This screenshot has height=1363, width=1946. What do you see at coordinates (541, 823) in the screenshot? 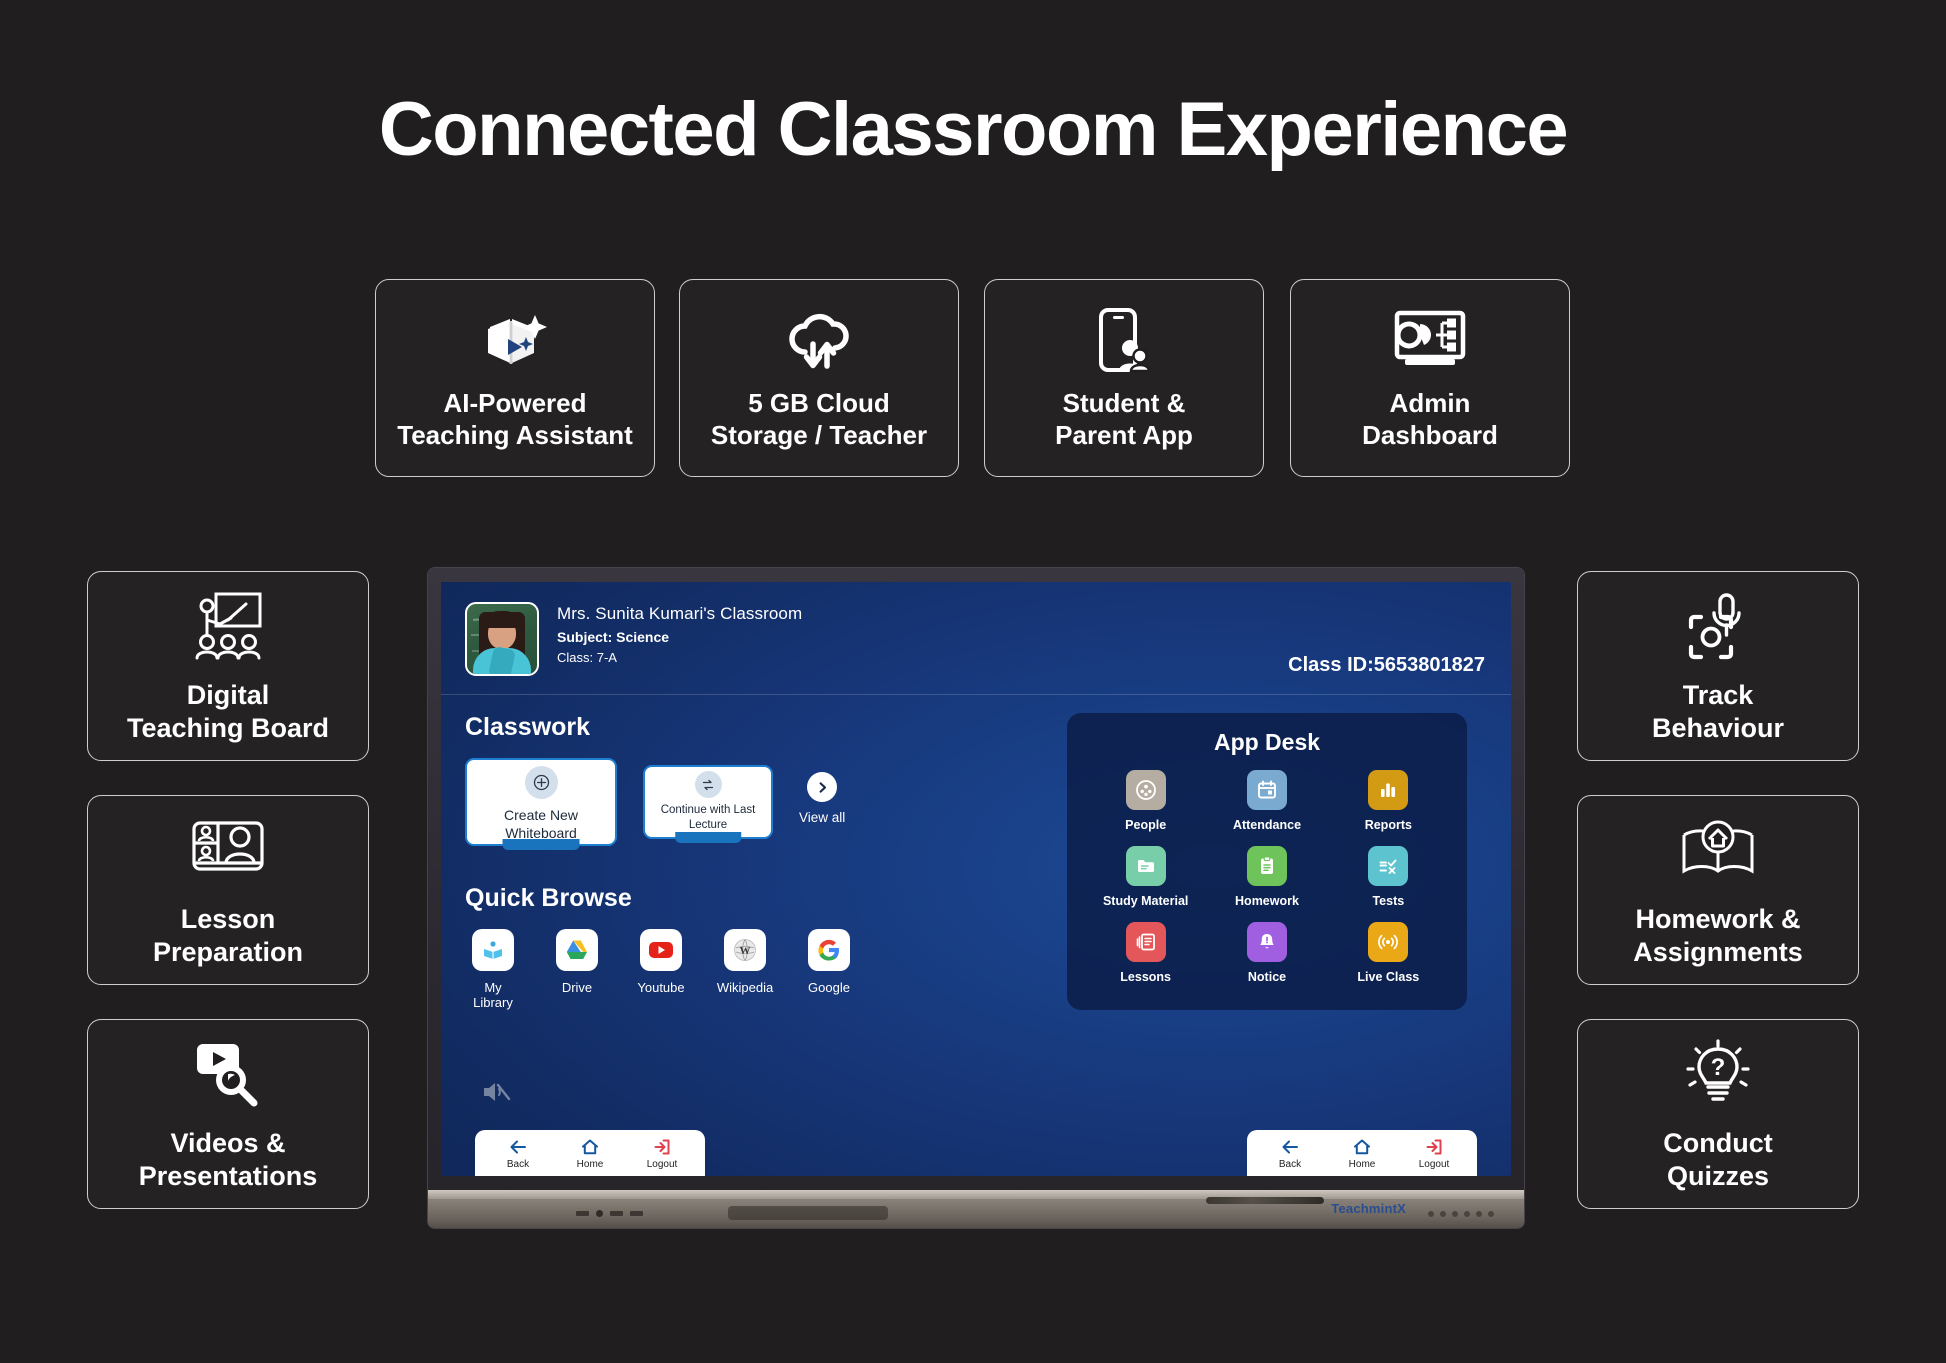
I see `create-new-whiteboard-label: Create New Whiteboard` at bounding box center [541, 823].